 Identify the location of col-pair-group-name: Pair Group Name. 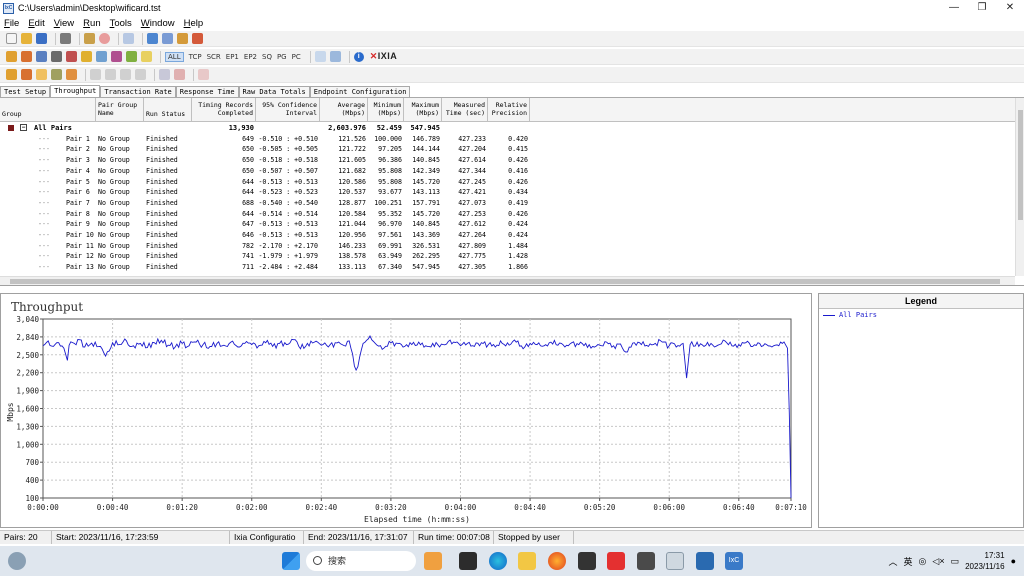
(120, 110).